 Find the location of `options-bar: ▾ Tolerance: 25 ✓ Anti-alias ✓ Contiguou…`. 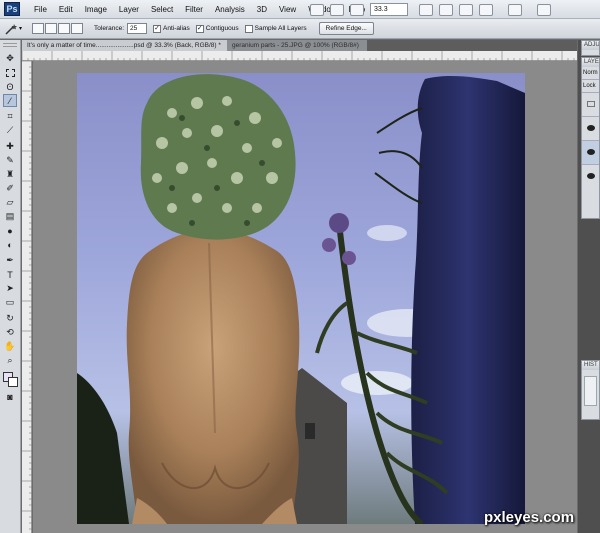

options-bar: ▾ Tolerance: 25 ✓ Anti-alias ✓ Contiguou… is located at coordinates (300, 29).